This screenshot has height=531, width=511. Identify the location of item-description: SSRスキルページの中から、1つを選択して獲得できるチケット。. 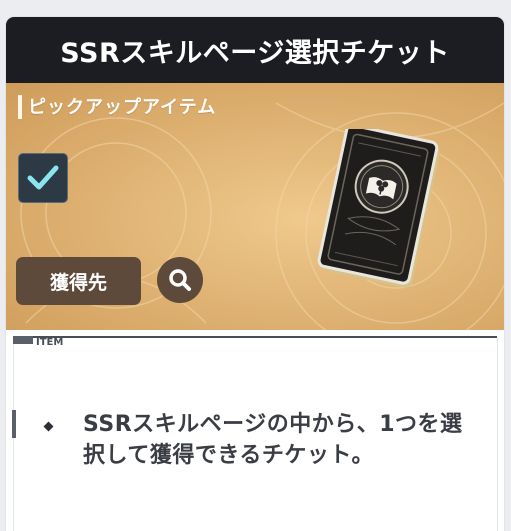
(273, 440).